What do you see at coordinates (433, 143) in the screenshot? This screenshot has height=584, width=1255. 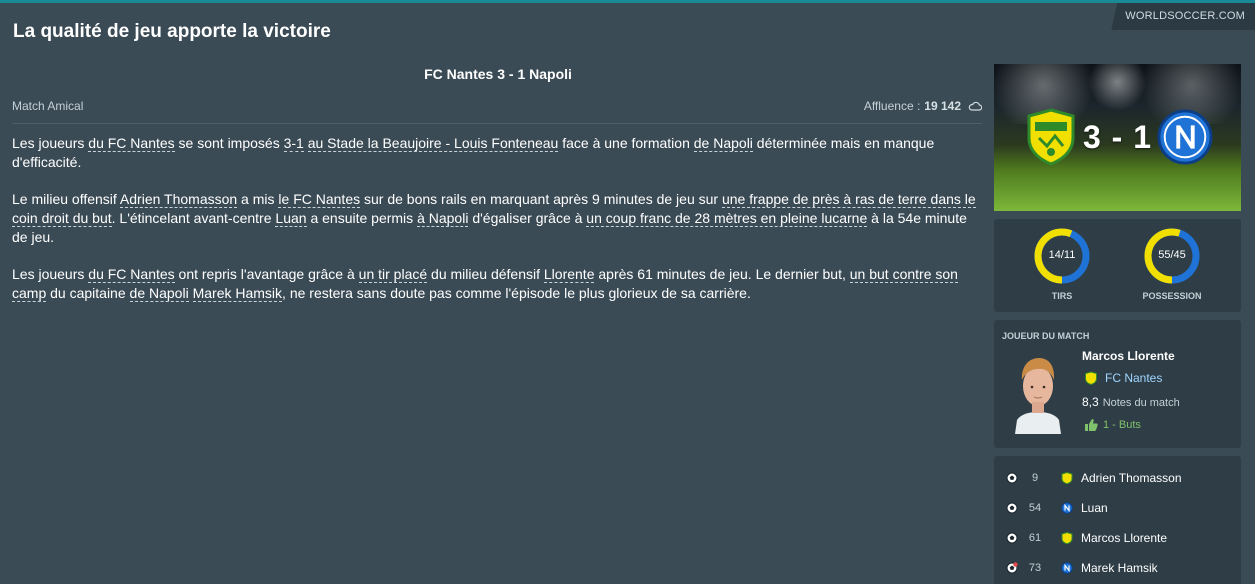 I see `article-link: au Stade la Beaujoire - Louis Fonteneau` at bounding box center [433, 143].